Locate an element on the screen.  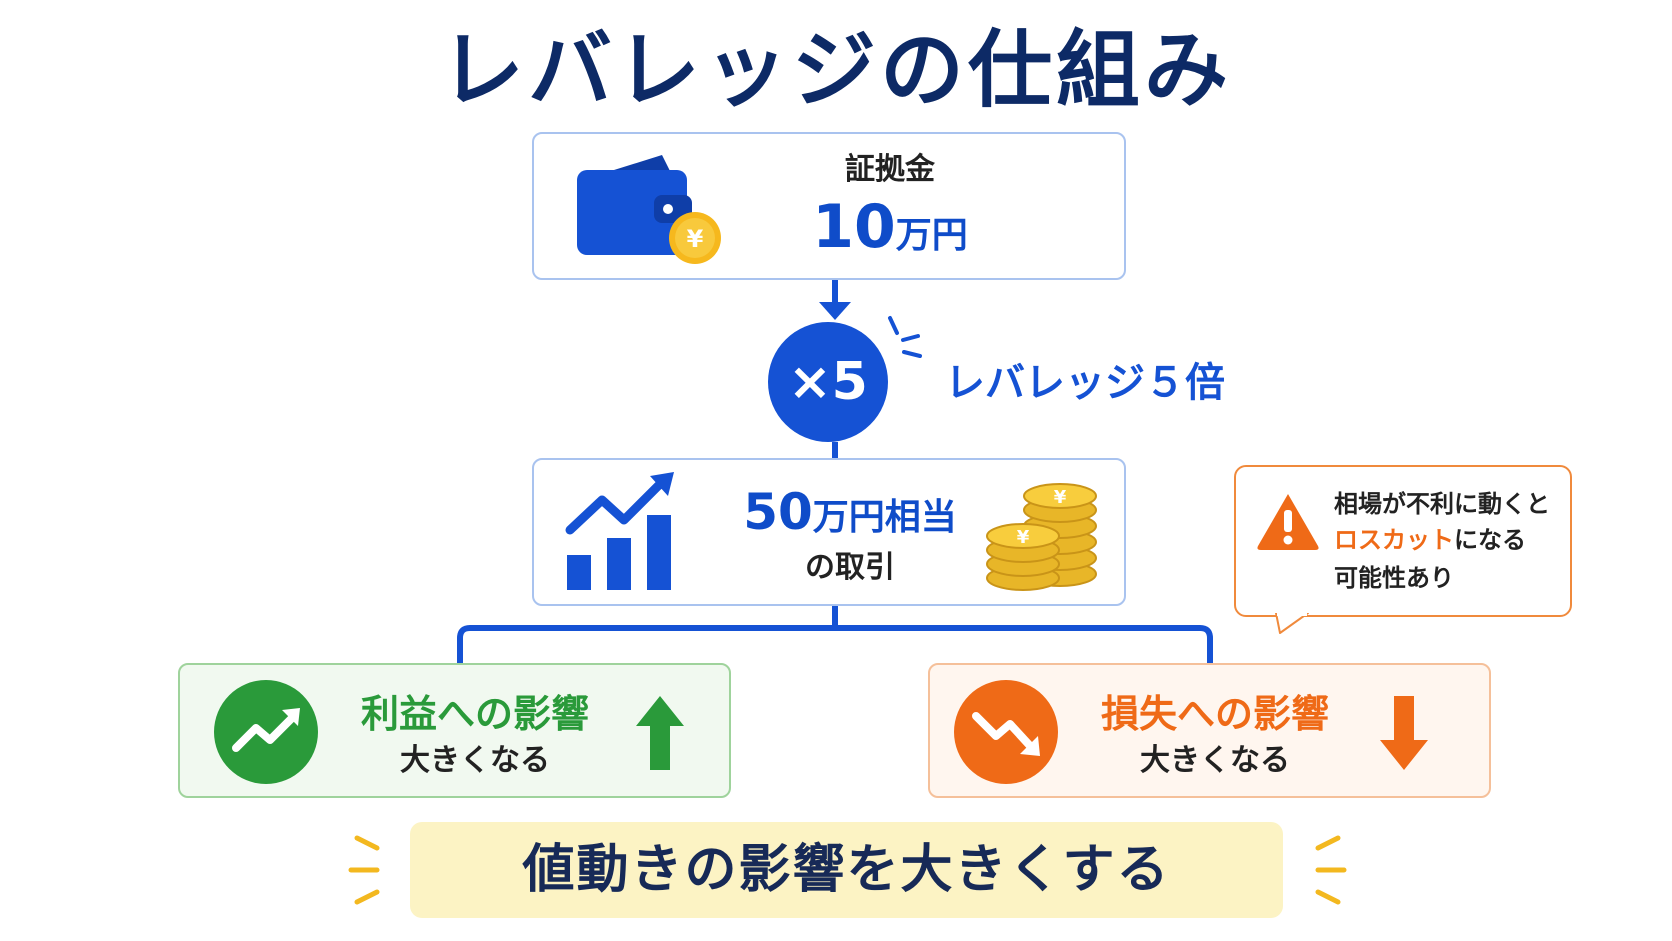
wallet-yen-icon: ¥ is located at coordinates (649, 209).